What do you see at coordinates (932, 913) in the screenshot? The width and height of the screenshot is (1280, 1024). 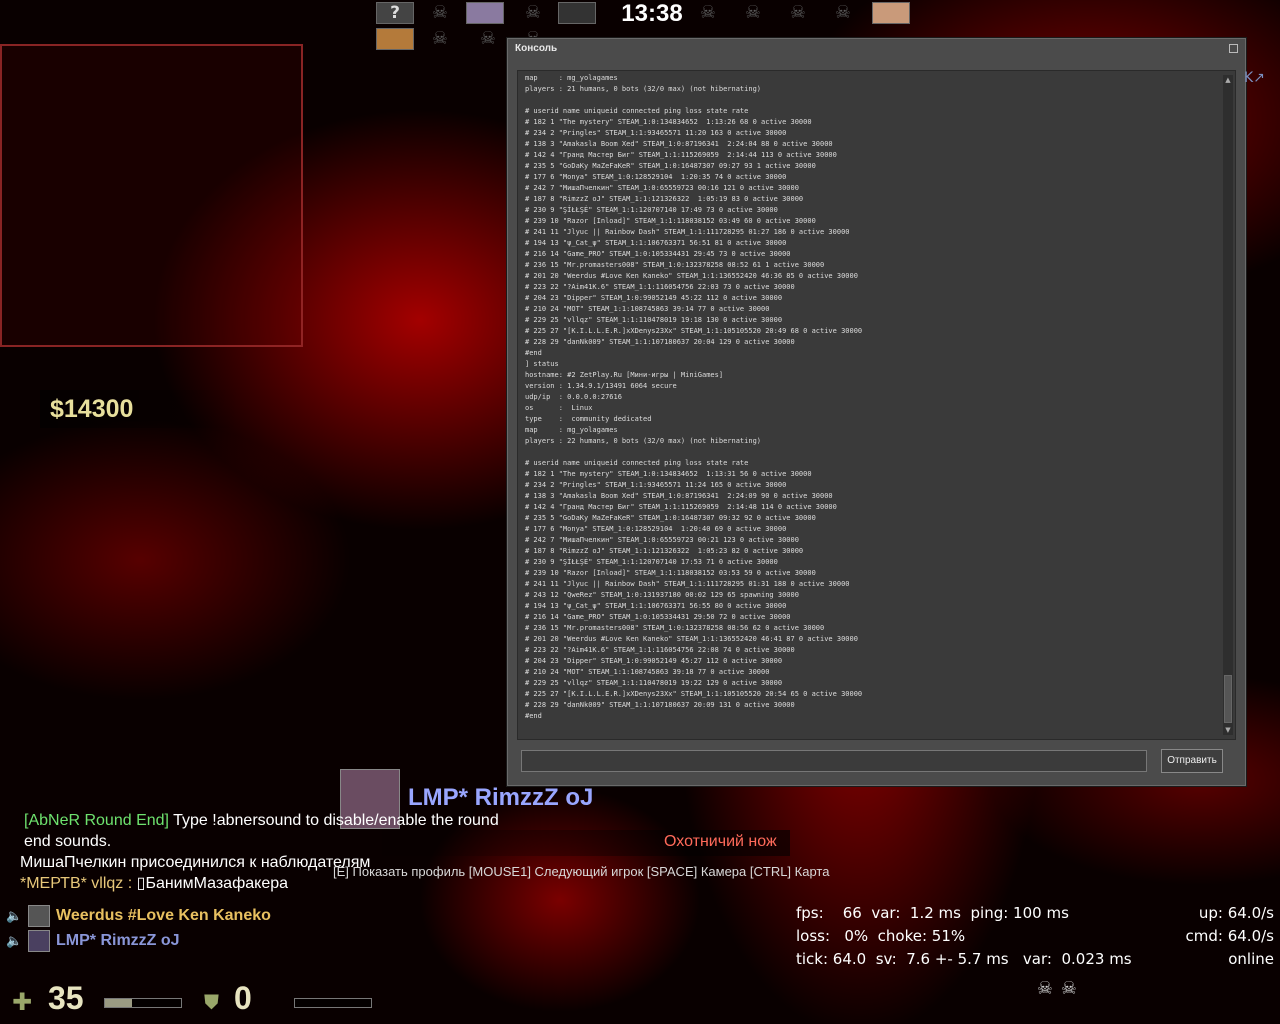 I see `netgraph-line: fps: 66 var: 1.2 ms ping: 100 ms` at bounding box center [932, 913].